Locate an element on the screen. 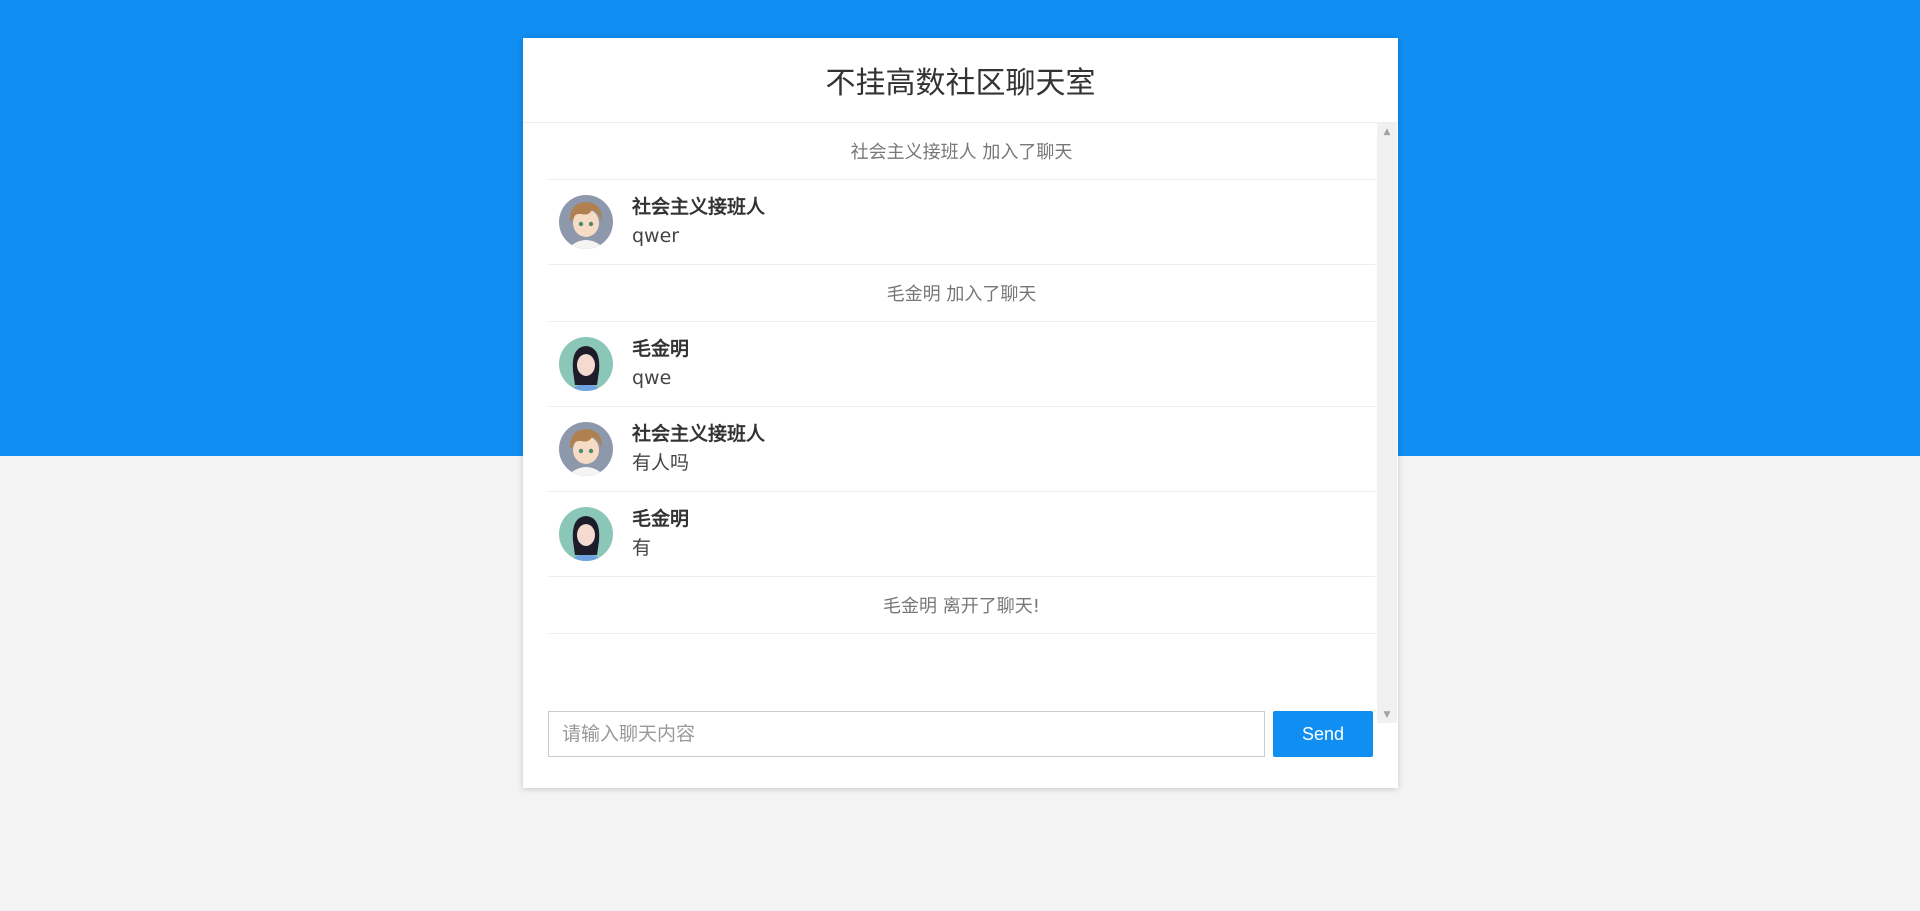 The height and width of the screenshot is (911, 1920). message-content: 有 is located at coordinates (642, 548).